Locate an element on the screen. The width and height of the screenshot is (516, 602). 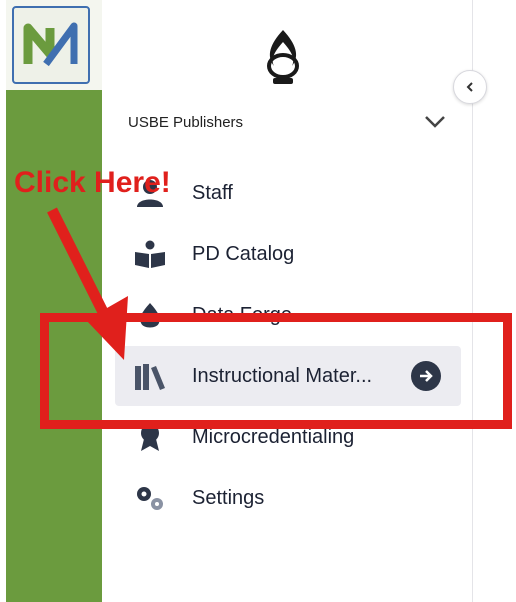
annotation-arrow is located at coordinates (87, 283).